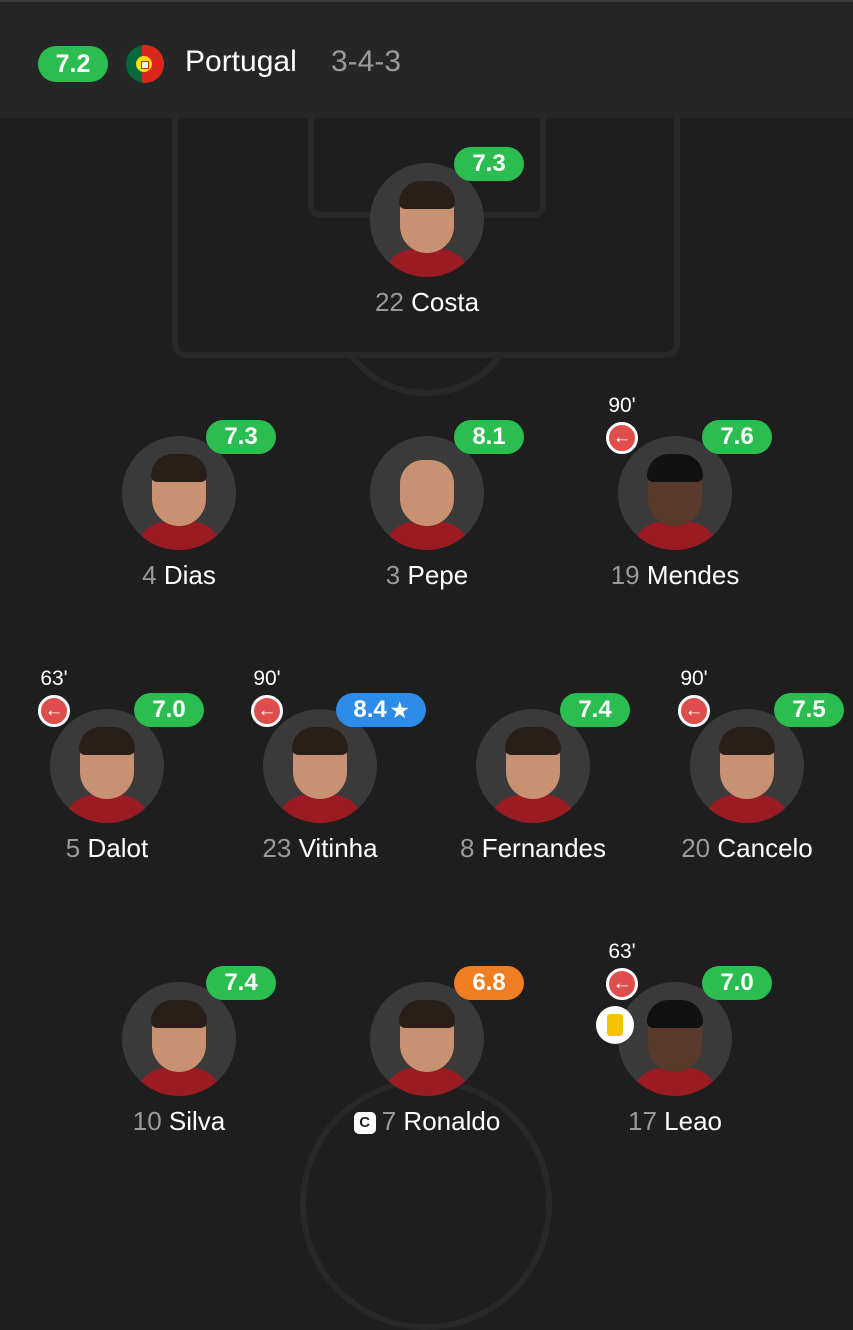 This screenshot has height=1330, width=853. I want to click on team-header: 7.2 Portugal 3-4-3, so click(426, 59).